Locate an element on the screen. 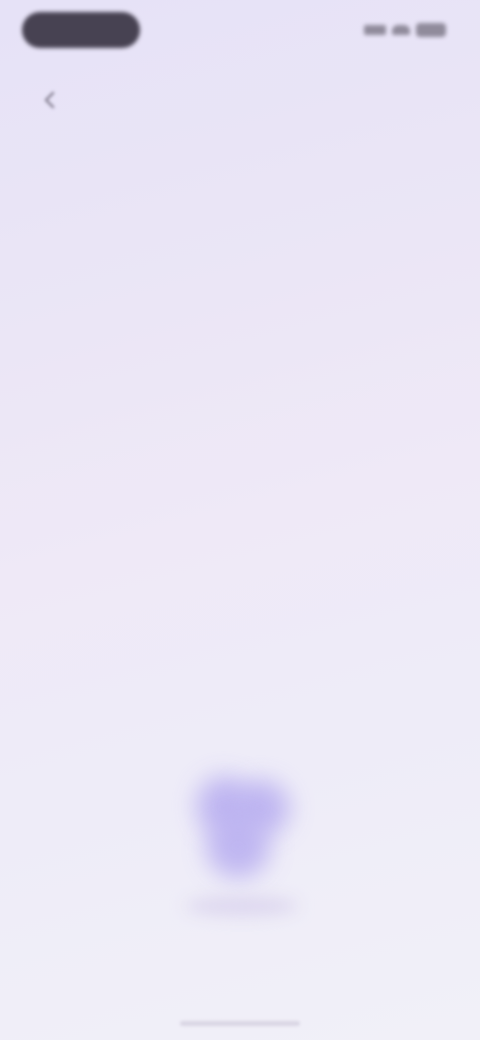  voice-orb-button is located at coordinates (240, 826).